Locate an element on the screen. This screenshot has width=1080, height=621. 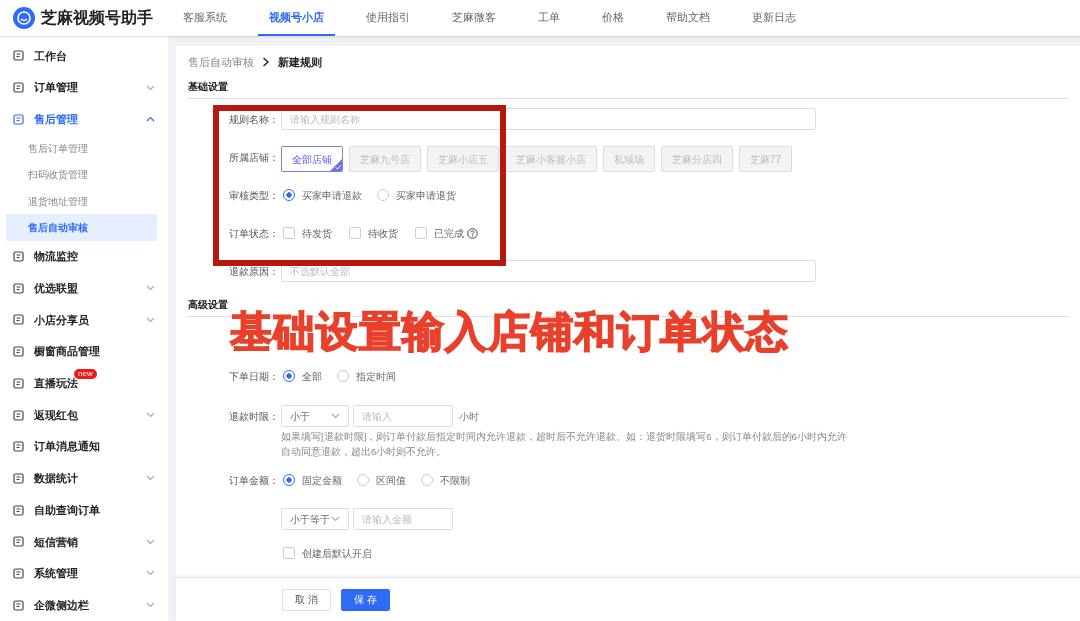
chevron-right-icon is located at coordinates (266, 62).